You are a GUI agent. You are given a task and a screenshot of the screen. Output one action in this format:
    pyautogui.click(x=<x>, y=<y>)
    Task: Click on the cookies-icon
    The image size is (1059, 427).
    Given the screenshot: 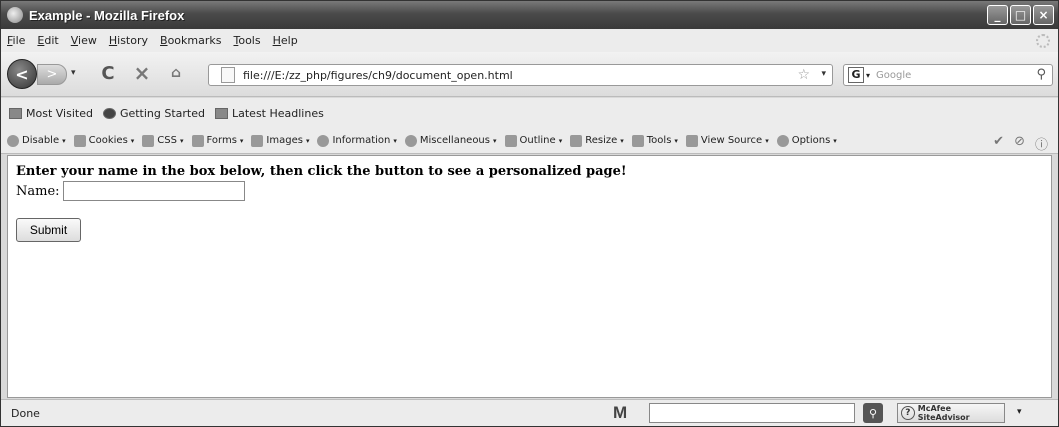 What is the action you would take?
    pyautogui.click(x=79, y=140)
    